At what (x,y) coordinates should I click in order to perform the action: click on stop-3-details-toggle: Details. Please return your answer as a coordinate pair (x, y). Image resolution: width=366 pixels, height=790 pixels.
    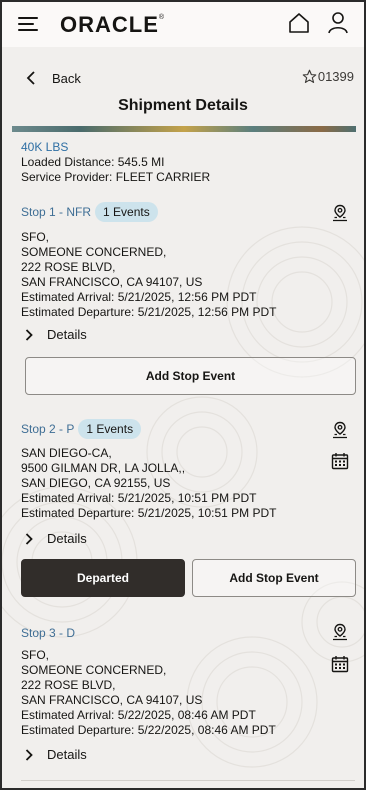
    Looking at the image, I should click on (54, 754).